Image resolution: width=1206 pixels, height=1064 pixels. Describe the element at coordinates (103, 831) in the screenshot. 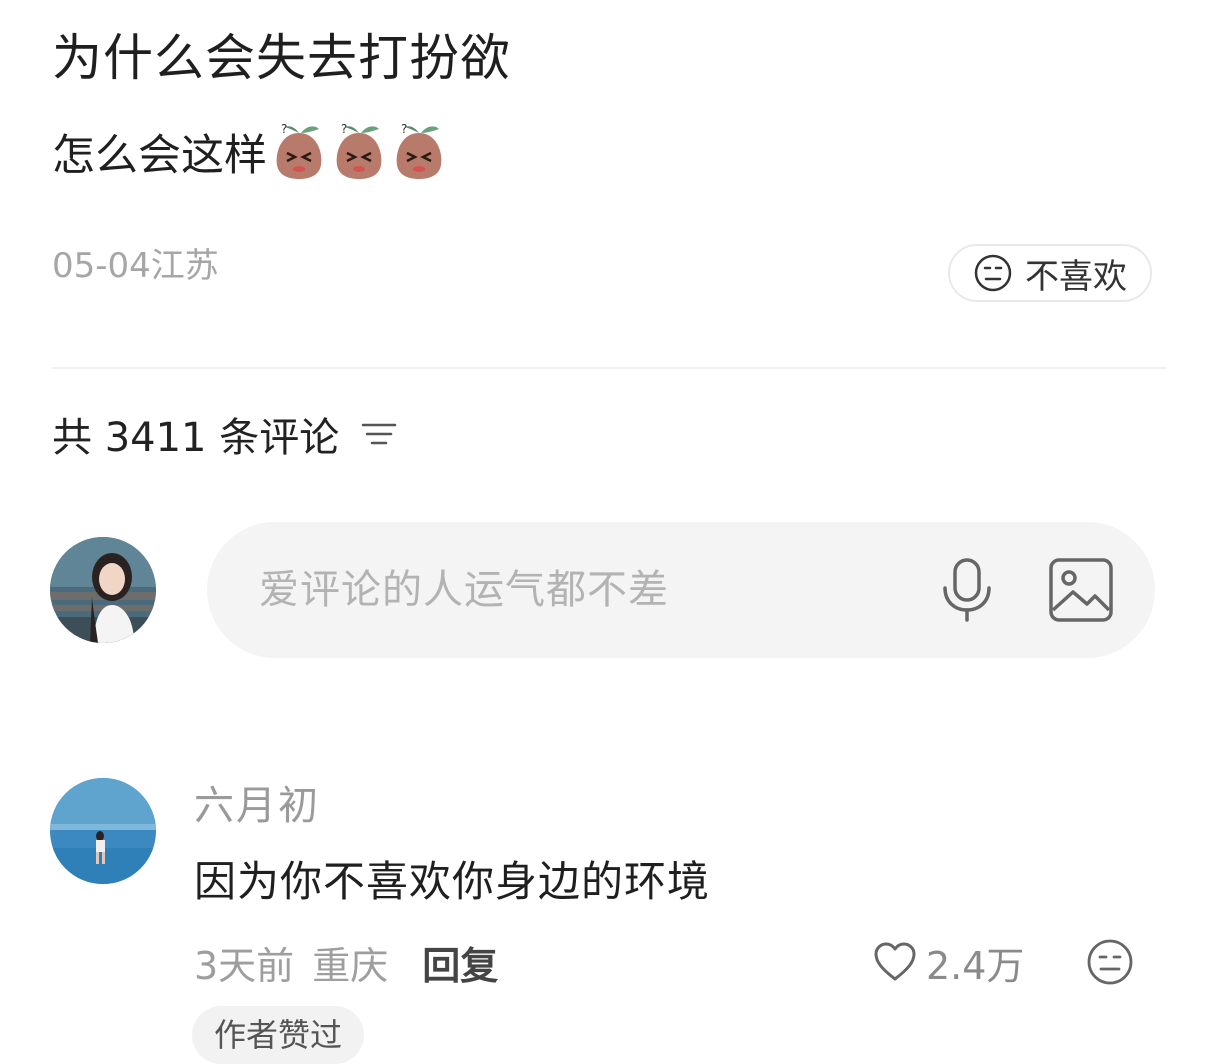

I see `commenter-avatar` at that location.